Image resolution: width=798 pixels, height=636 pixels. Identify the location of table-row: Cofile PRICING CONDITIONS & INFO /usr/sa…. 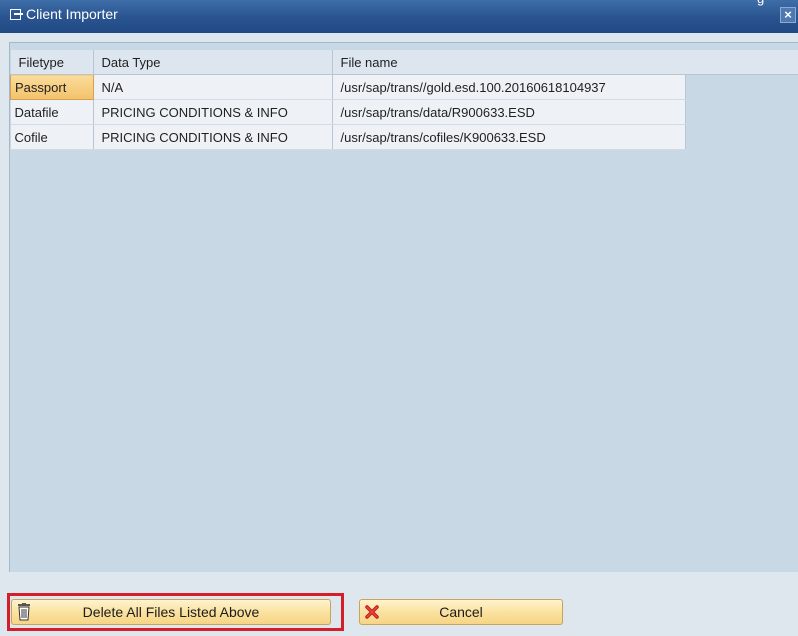
(348, 137).